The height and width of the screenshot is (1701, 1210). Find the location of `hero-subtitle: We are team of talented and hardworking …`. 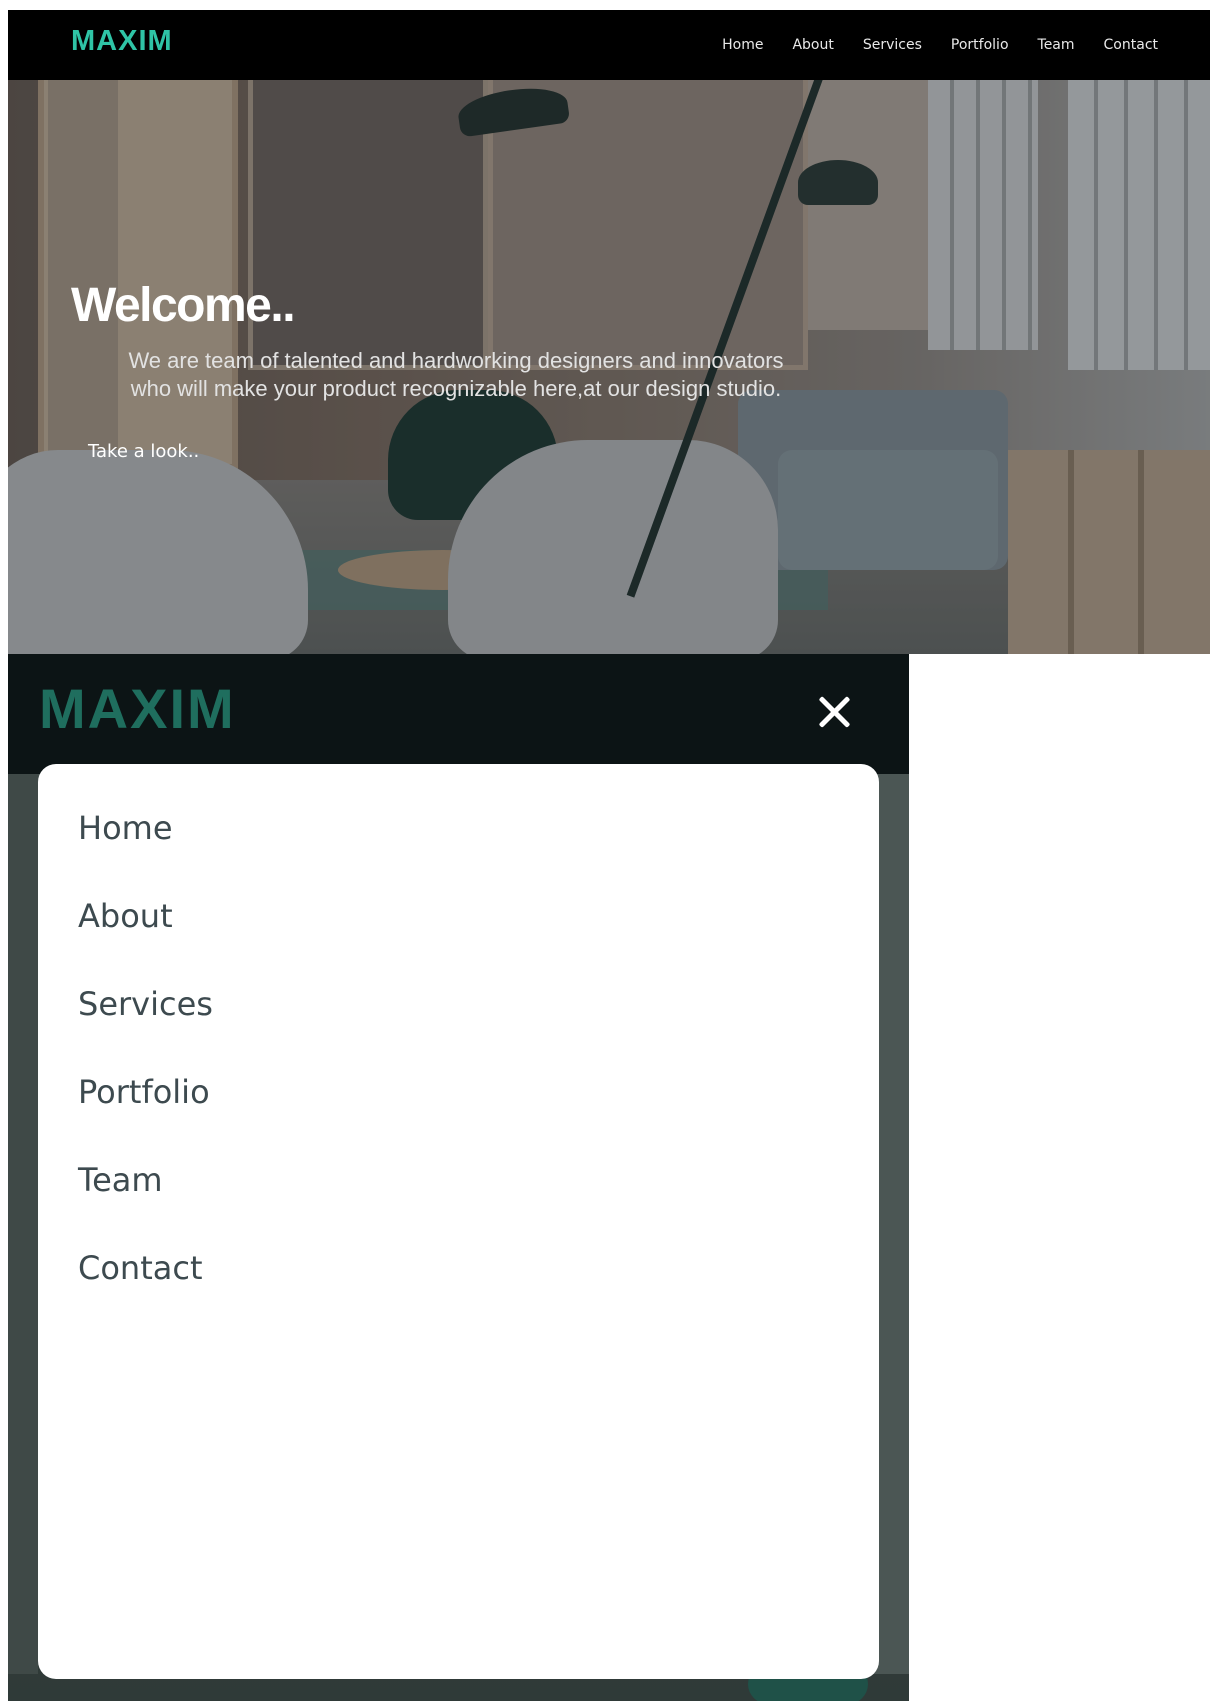

hero-subtitle: We are team of talented and hardworking … is located at coordinates (456, 375).